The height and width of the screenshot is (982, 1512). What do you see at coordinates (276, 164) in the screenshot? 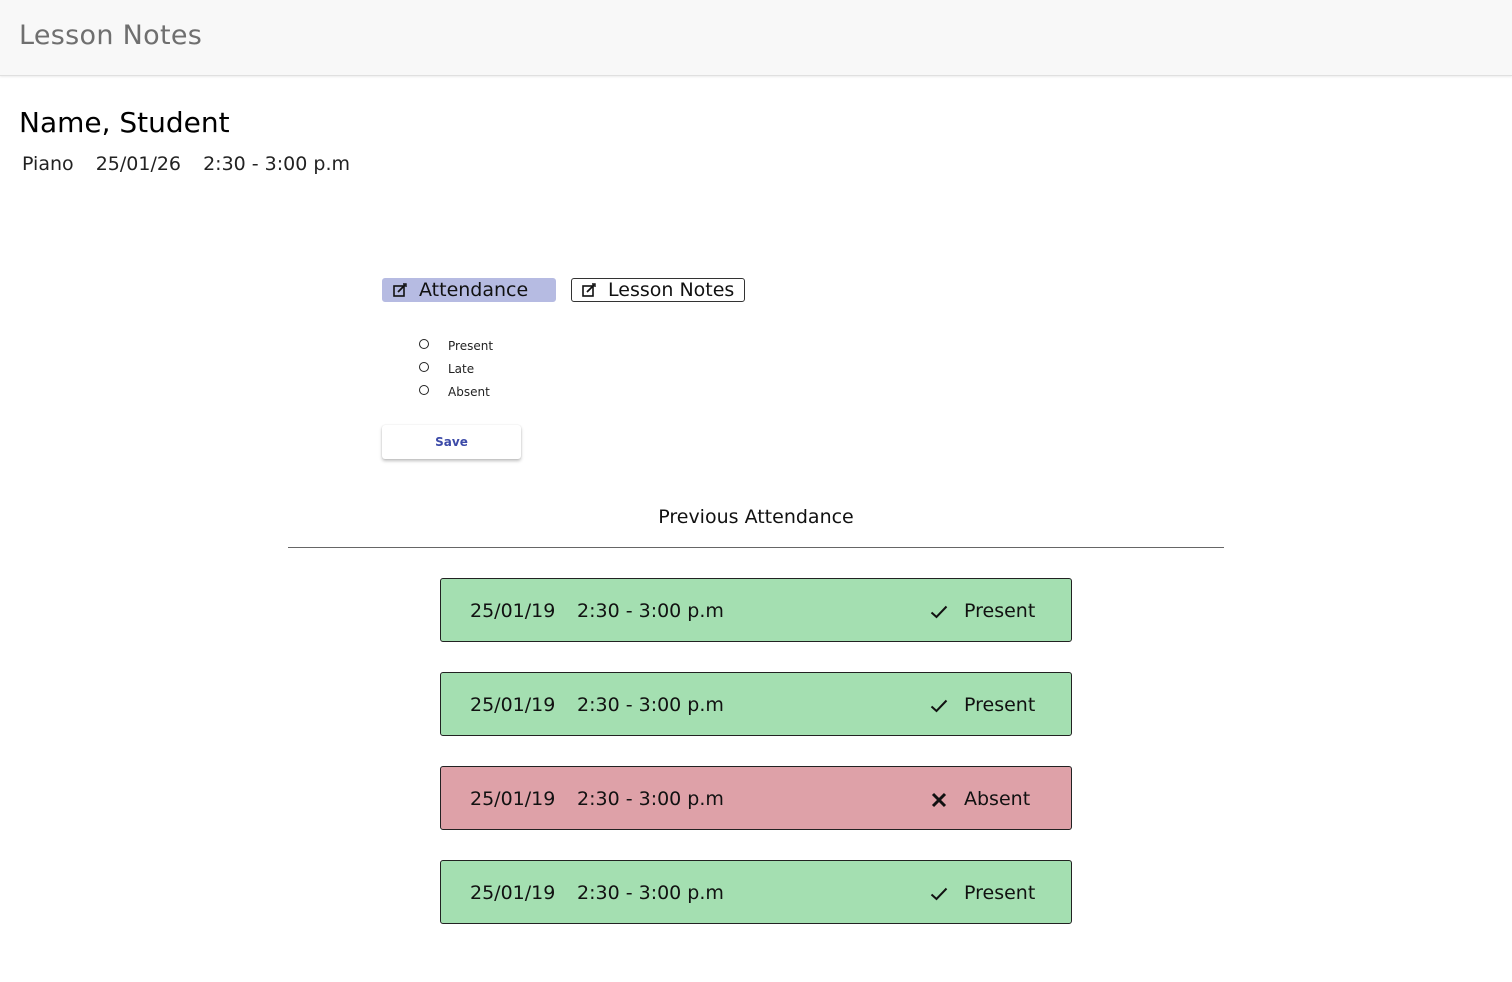
I see `lesson-time: 2:30 - 3:00 p.m` at bounding box center [276, 164].